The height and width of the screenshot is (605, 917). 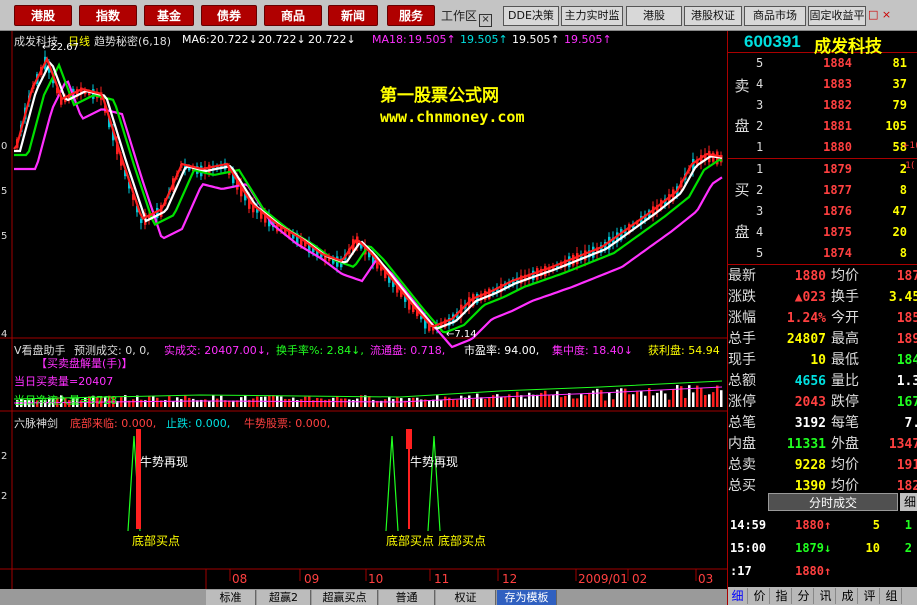 What do you see at coordinates (837, 105) in the screenshot?
I see `price: 1882` at bounding box center [837, 105].